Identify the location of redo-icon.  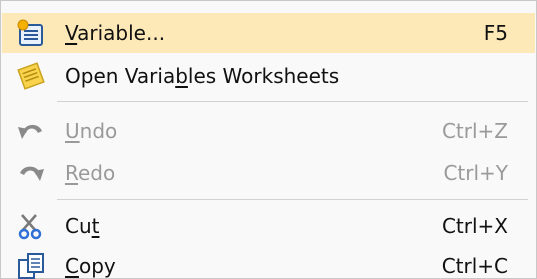
(31, 173).